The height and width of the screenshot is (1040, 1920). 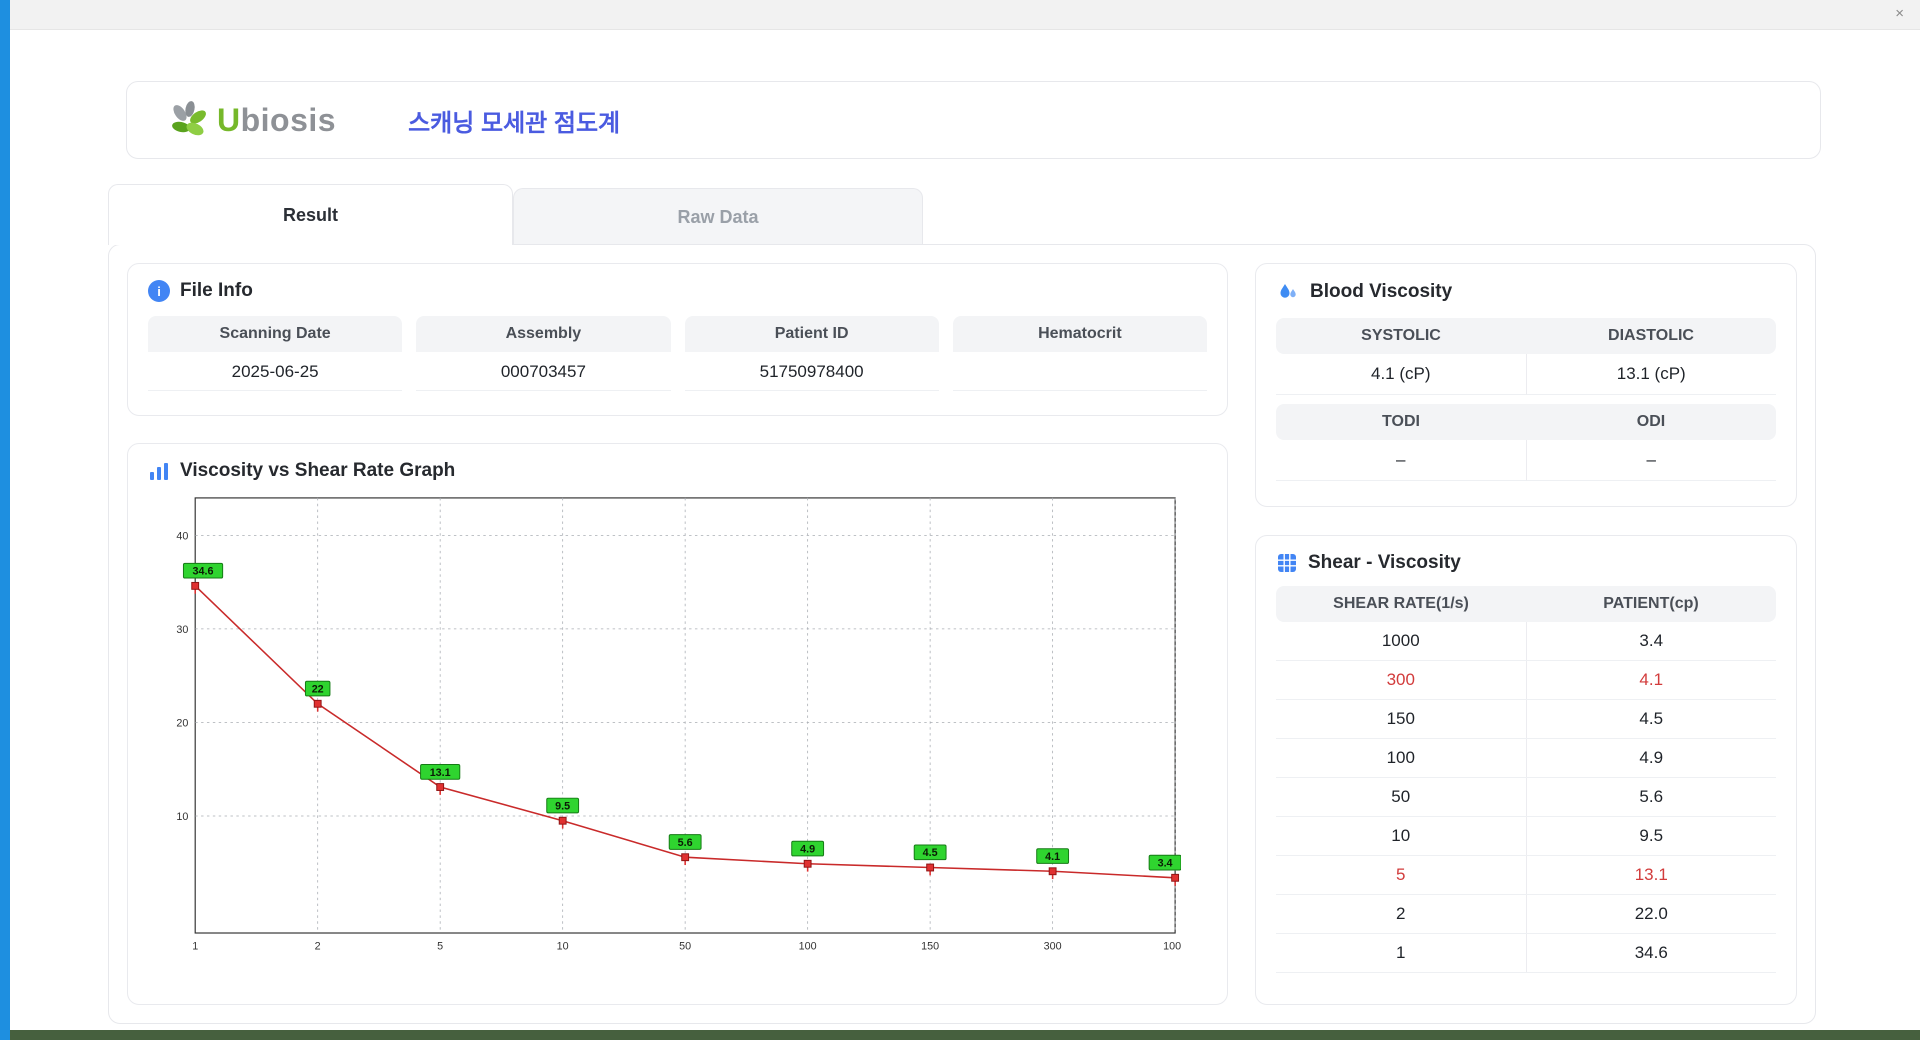 I want to click on graph-title: Viscosity vs Shear Rate Graph, so click(x=318, y=470).